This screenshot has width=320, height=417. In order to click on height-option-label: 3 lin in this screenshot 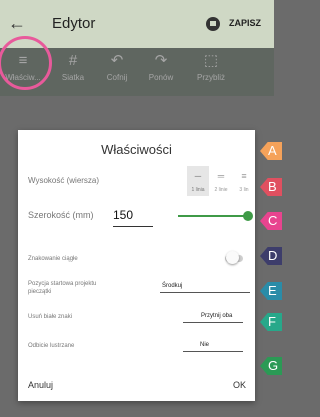, I will do `click(244, 190)`.